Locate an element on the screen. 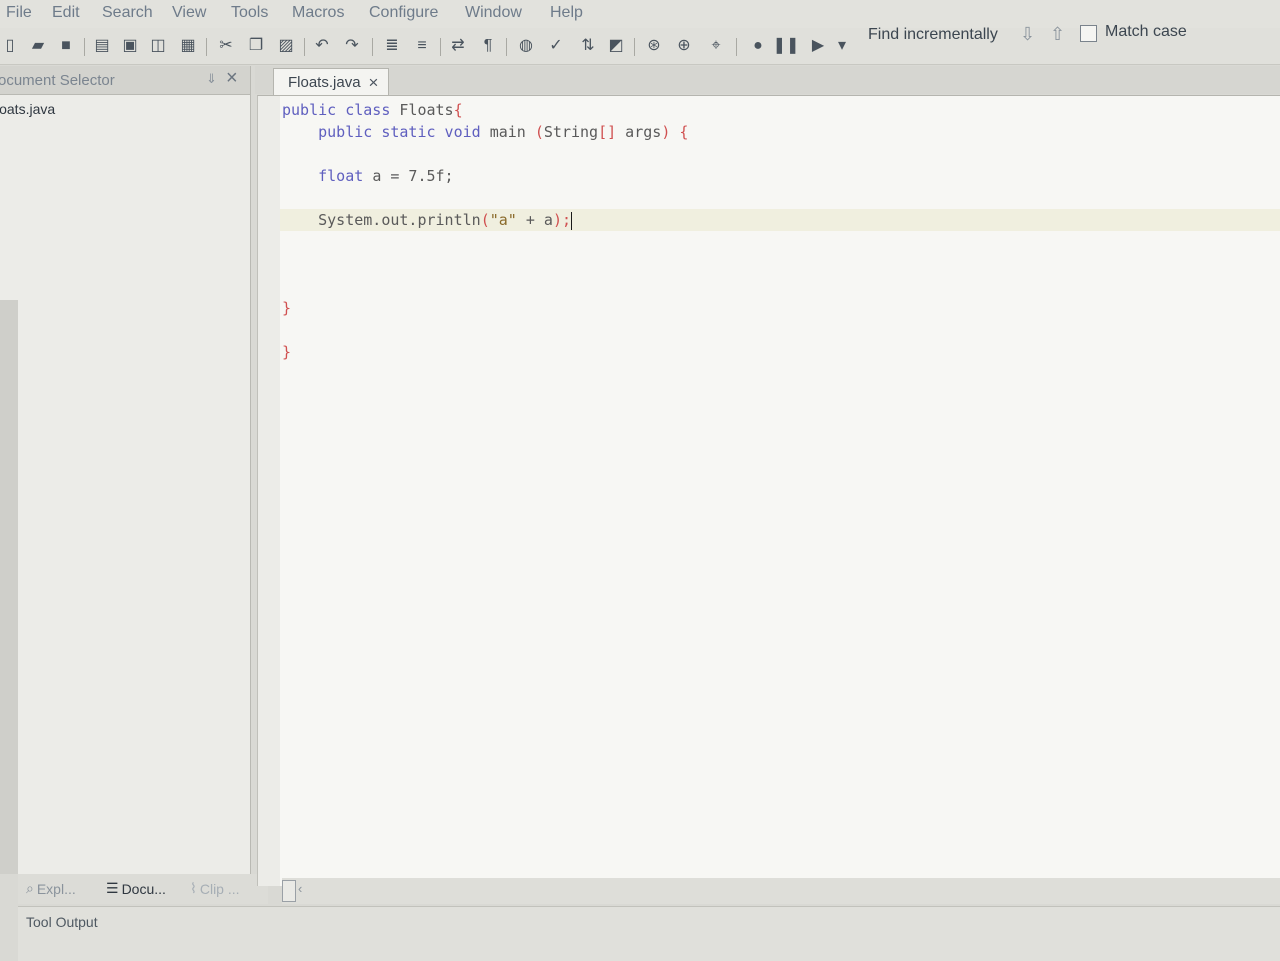  code-token: "a" is located at coordinates (503, 220).